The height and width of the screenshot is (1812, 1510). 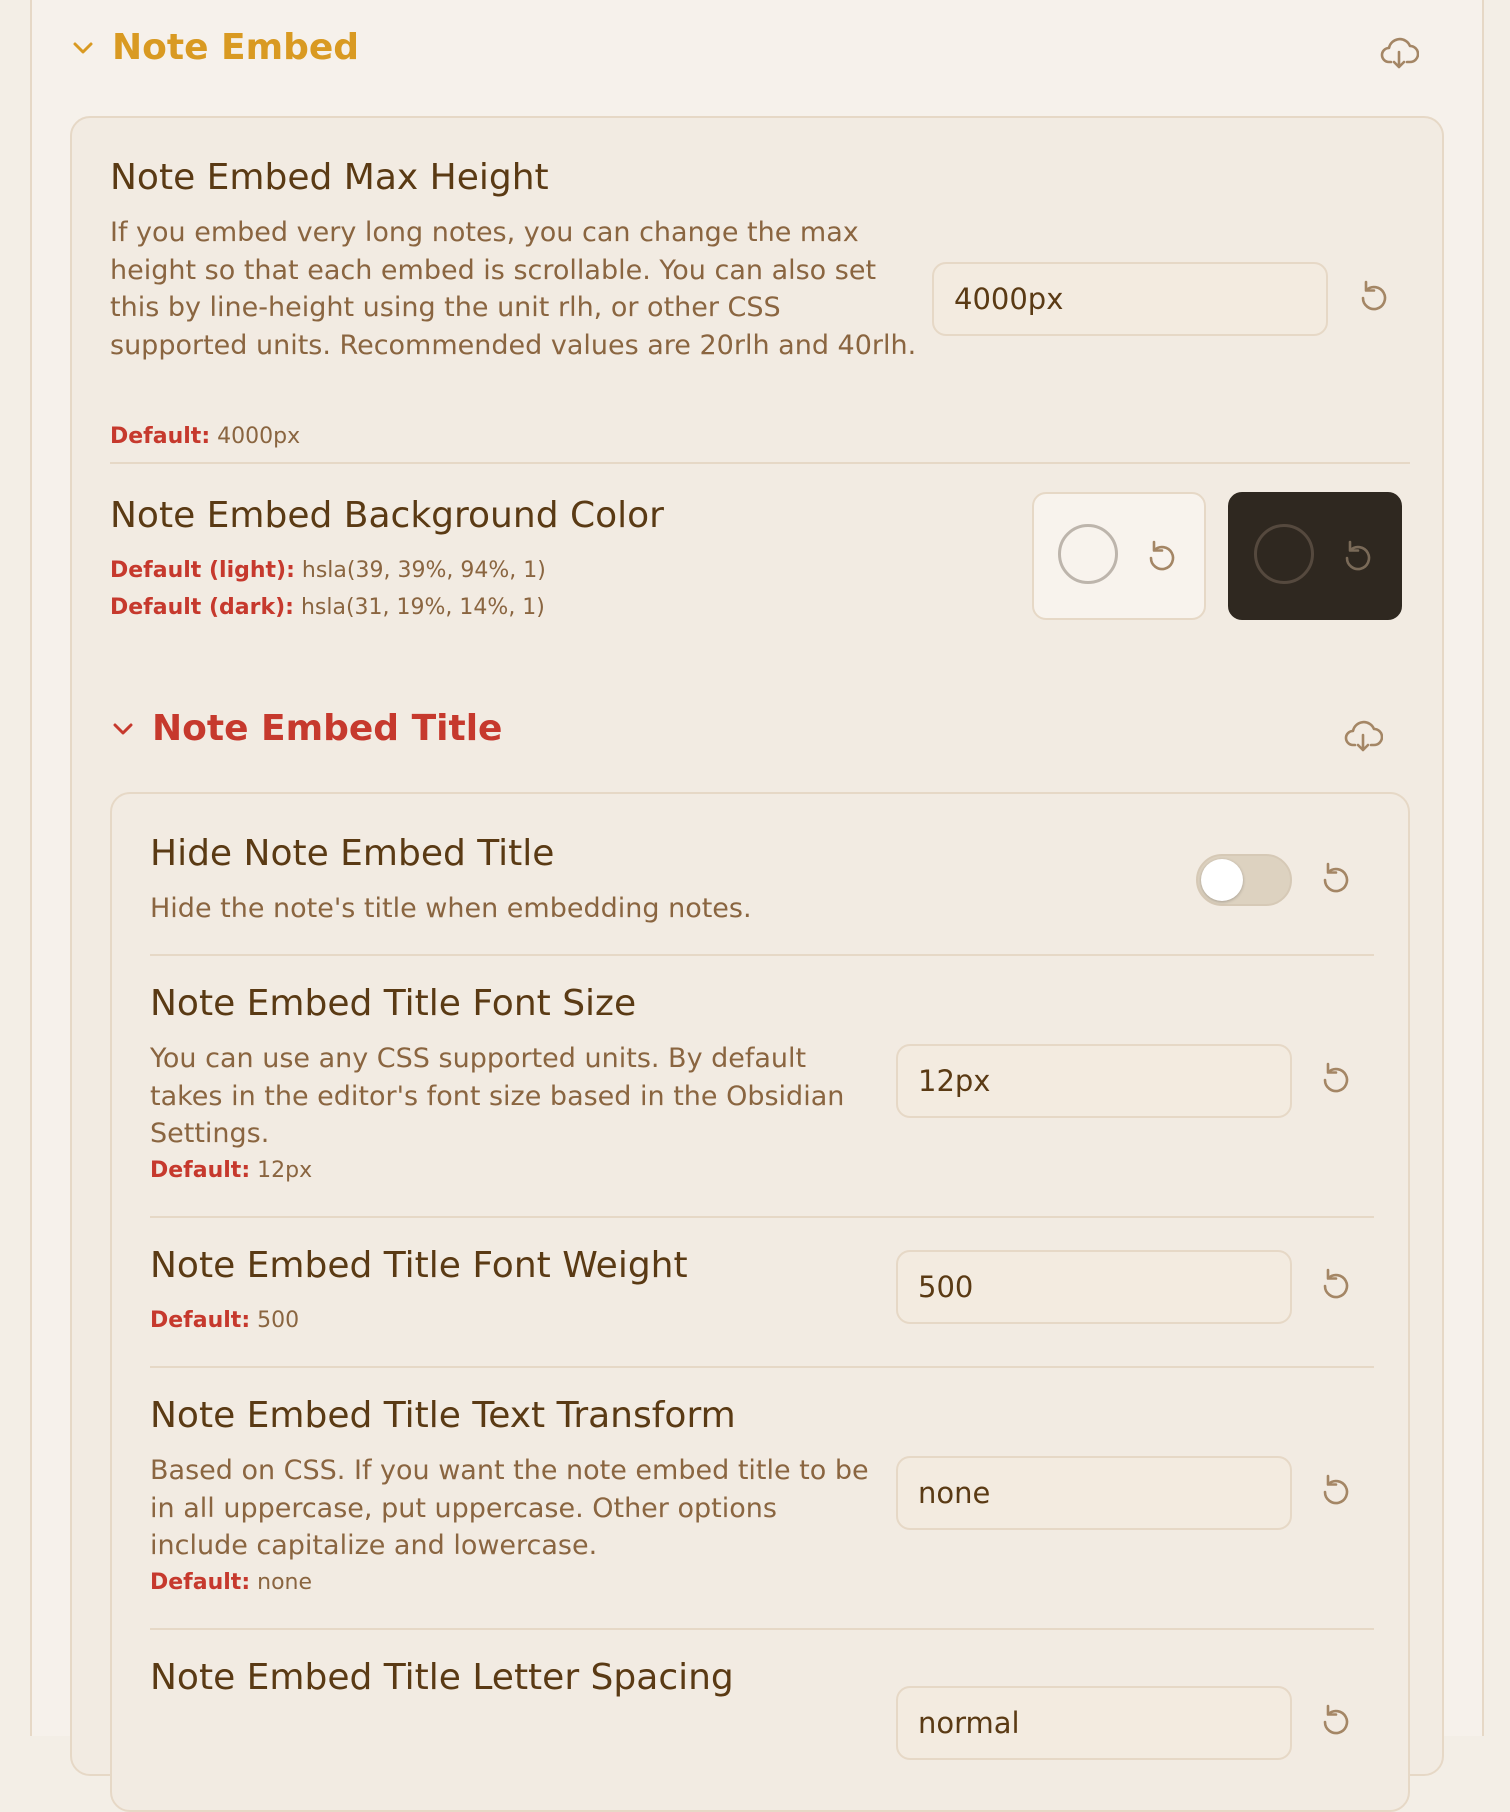 What do you see at coordinates (236, 47) in the screenshot?
I see `section-title: Note Embed` at bounding box center [236, 47].